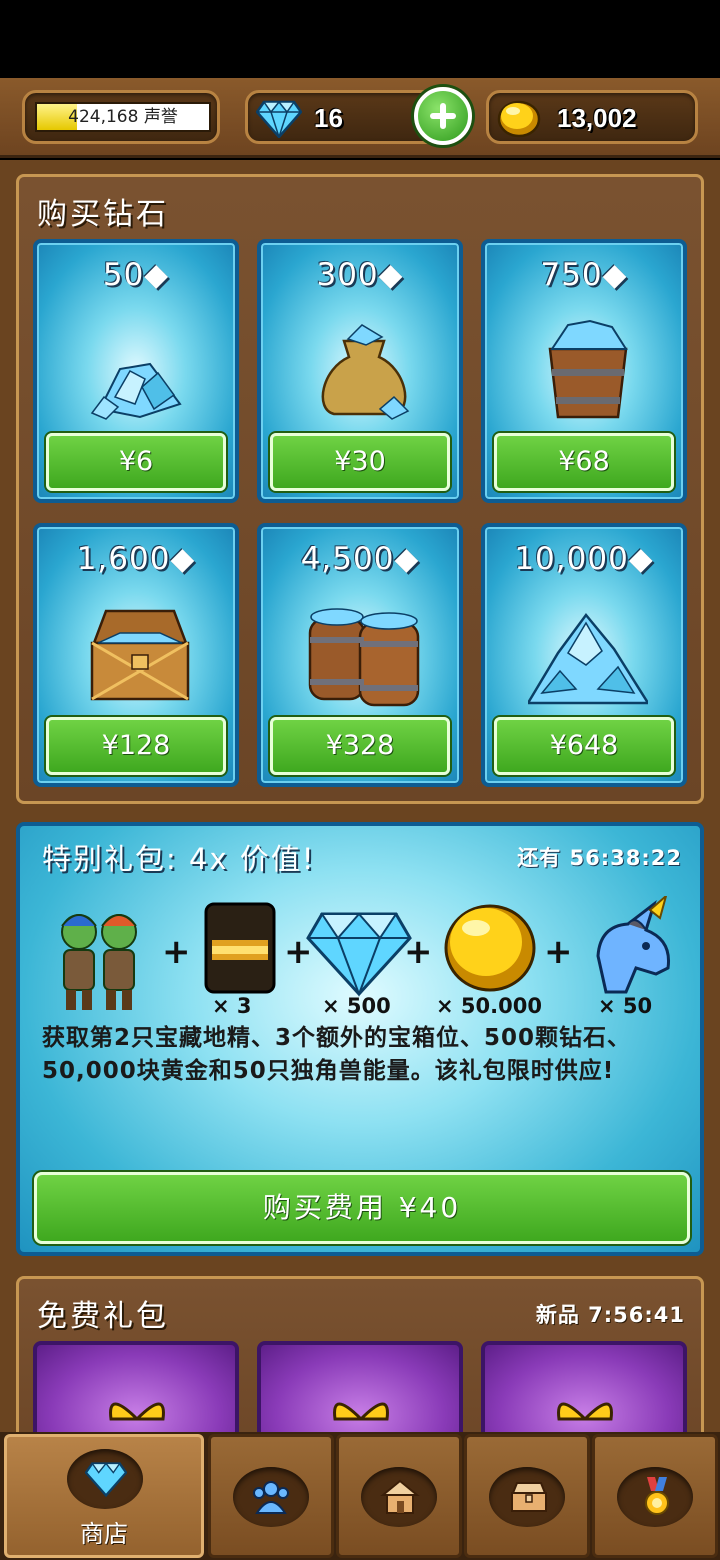 The width and height of the screenshot is (720, 1560). I want to click on gem-pack-price-button: ¥30, so click(360, 462).